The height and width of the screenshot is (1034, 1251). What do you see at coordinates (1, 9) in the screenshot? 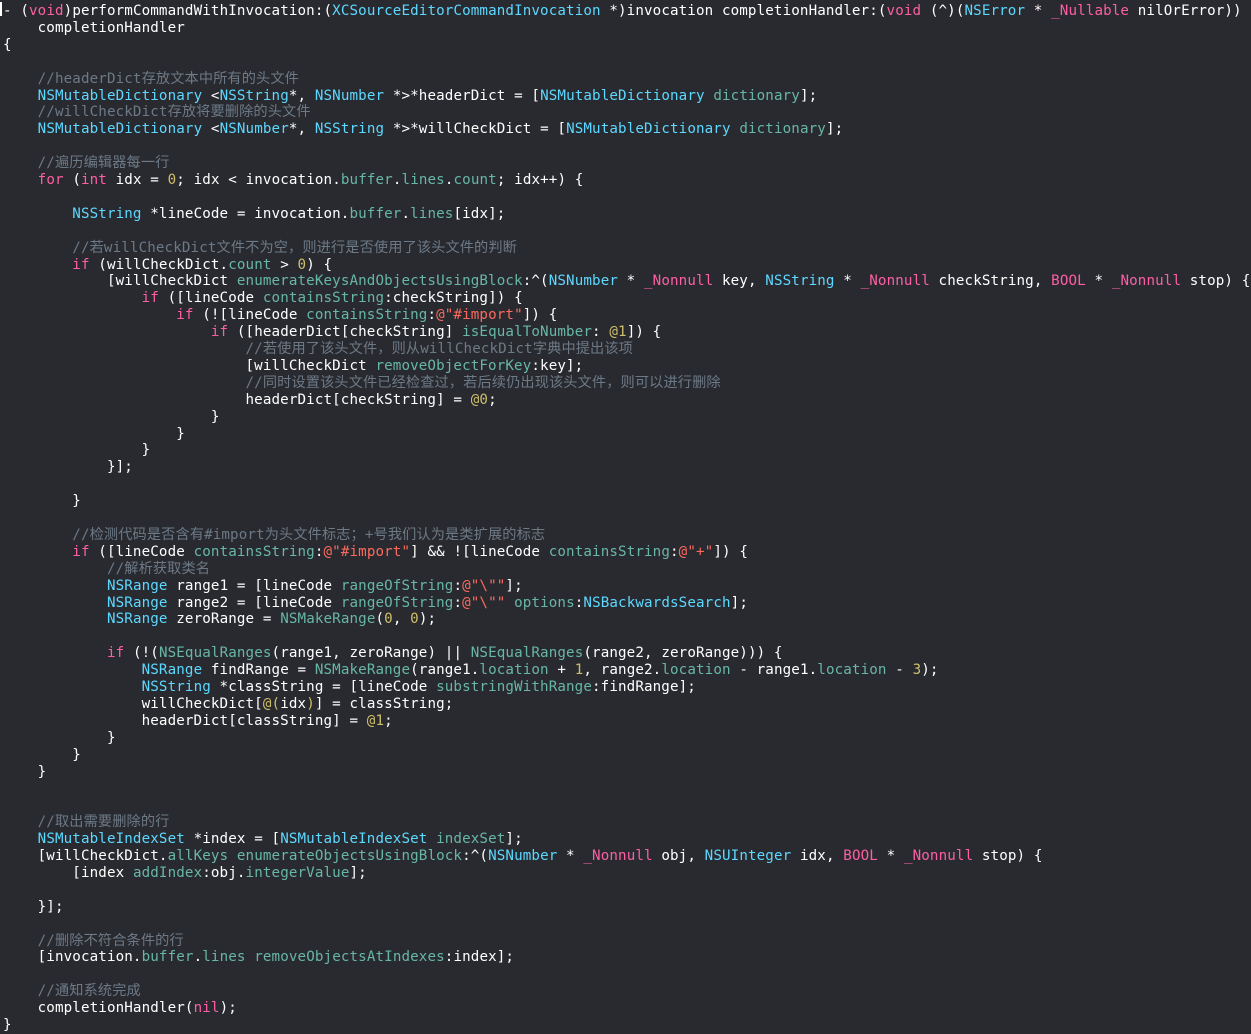
I see `text-cursor` at bounding box center [1, 9].